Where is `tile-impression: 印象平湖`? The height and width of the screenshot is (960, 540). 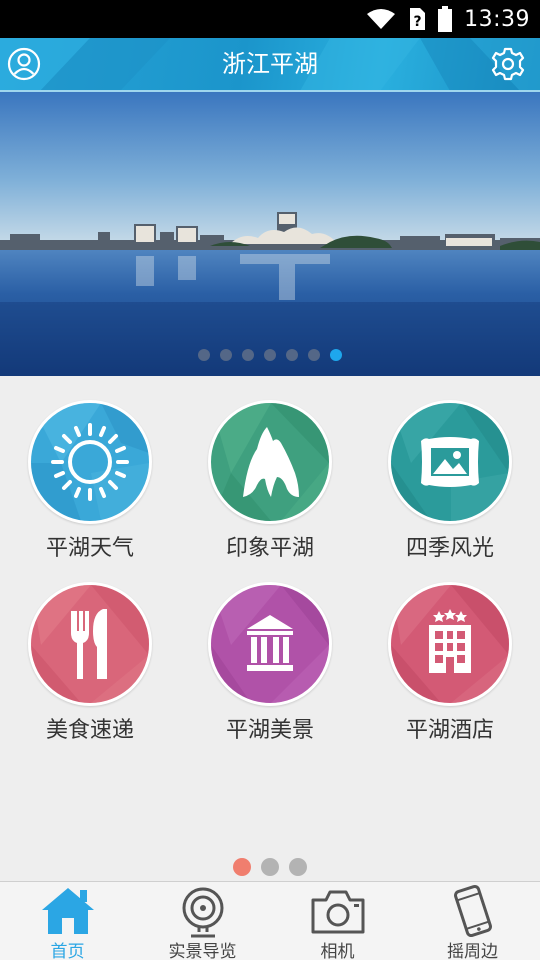 tile-impression: 印象平湖 is located at coordinates (270, 468).